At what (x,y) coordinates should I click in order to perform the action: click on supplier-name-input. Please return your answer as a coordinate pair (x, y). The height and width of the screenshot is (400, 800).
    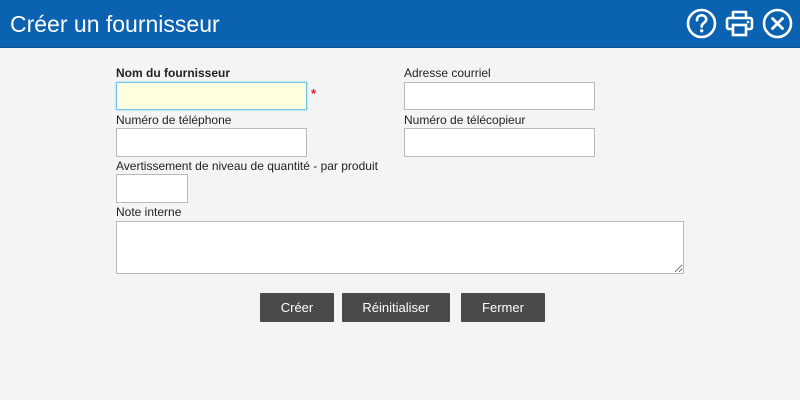
    Looking at the image, I should click on (211, 96).